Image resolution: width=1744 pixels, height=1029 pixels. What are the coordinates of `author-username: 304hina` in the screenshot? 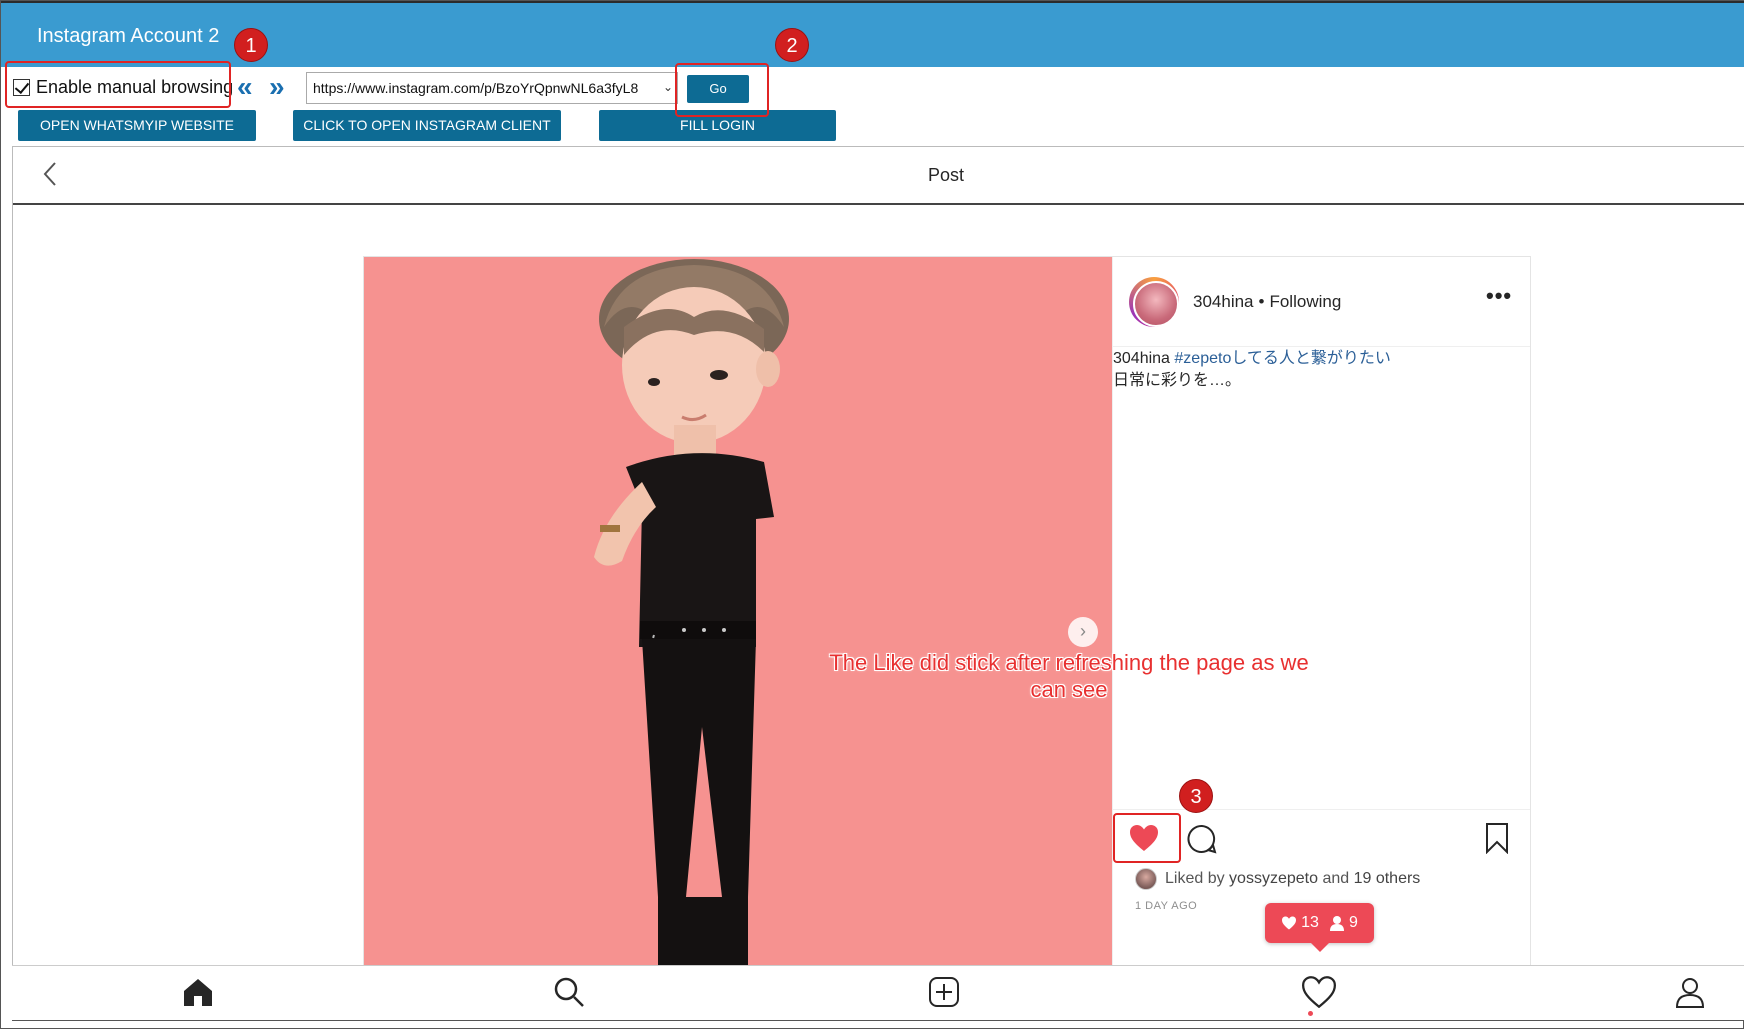 It's located at (1223, 301).